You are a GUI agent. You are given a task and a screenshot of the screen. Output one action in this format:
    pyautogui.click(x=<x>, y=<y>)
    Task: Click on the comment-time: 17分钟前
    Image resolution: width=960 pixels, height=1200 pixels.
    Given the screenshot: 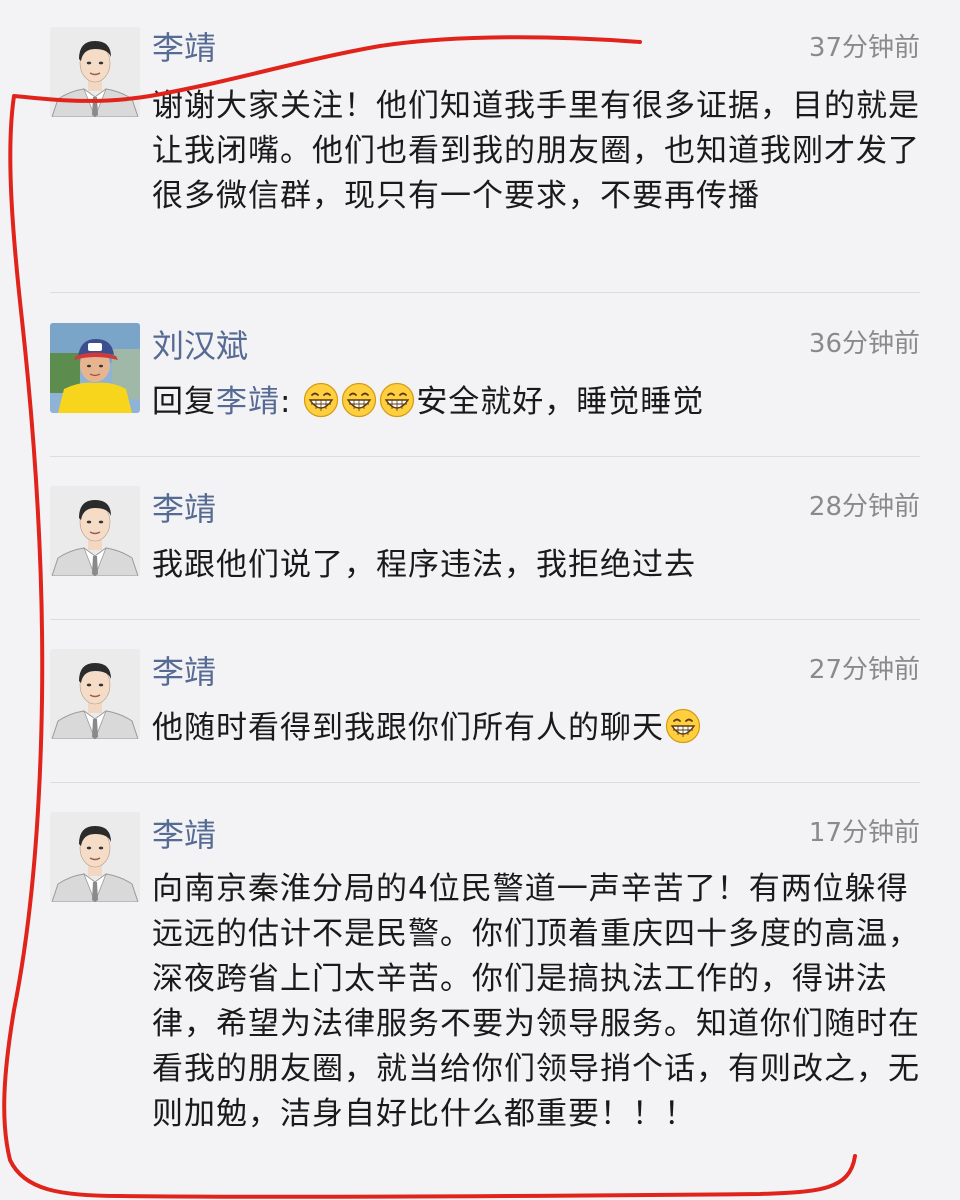 What is the action you would take?
    pyautogui.click(x=864, y=833)
    